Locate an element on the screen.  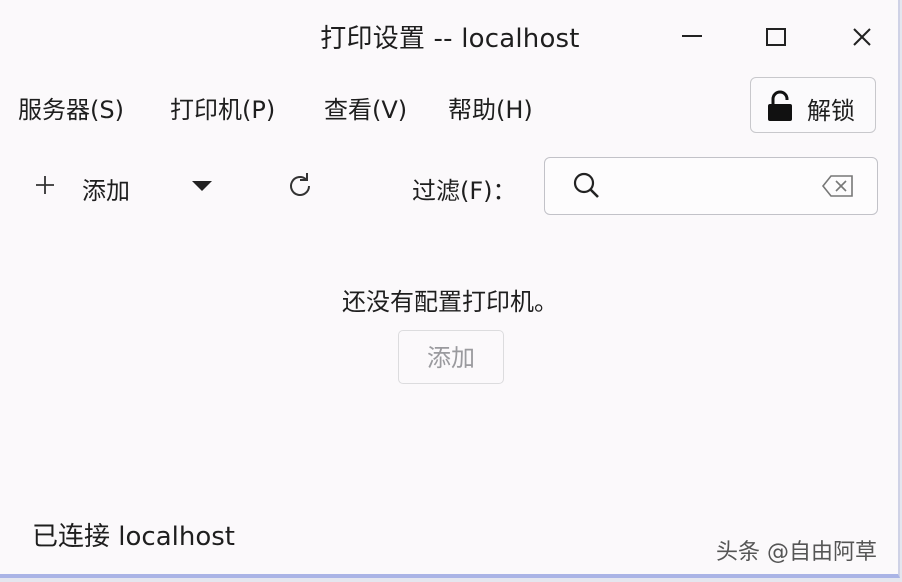
maximize-button is located at coordinates (776, 38).